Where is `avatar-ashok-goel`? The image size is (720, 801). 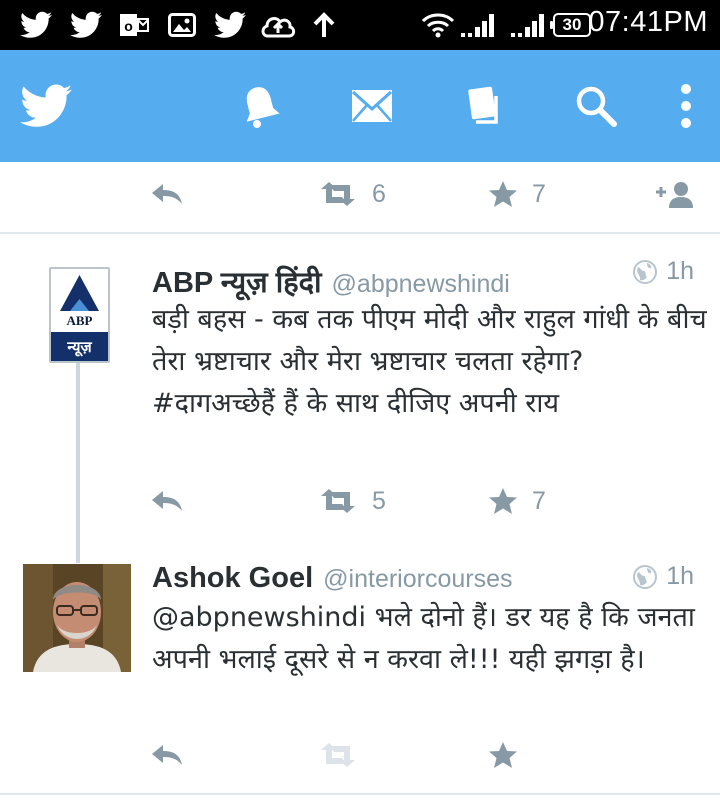
avatar-ashok-goel is located at coordinates (77, 618).